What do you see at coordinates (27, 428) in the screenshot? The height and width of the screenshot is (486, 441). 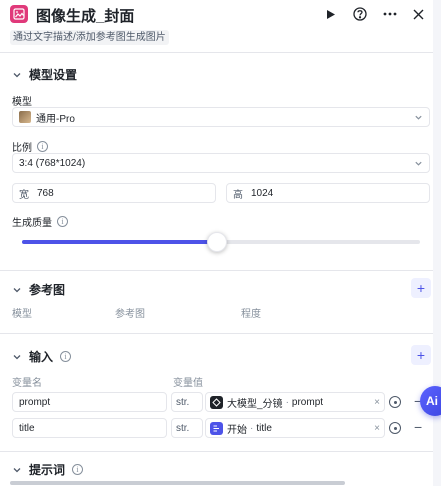 I see `variable-name-value: title` at bounding box center [27, 428].